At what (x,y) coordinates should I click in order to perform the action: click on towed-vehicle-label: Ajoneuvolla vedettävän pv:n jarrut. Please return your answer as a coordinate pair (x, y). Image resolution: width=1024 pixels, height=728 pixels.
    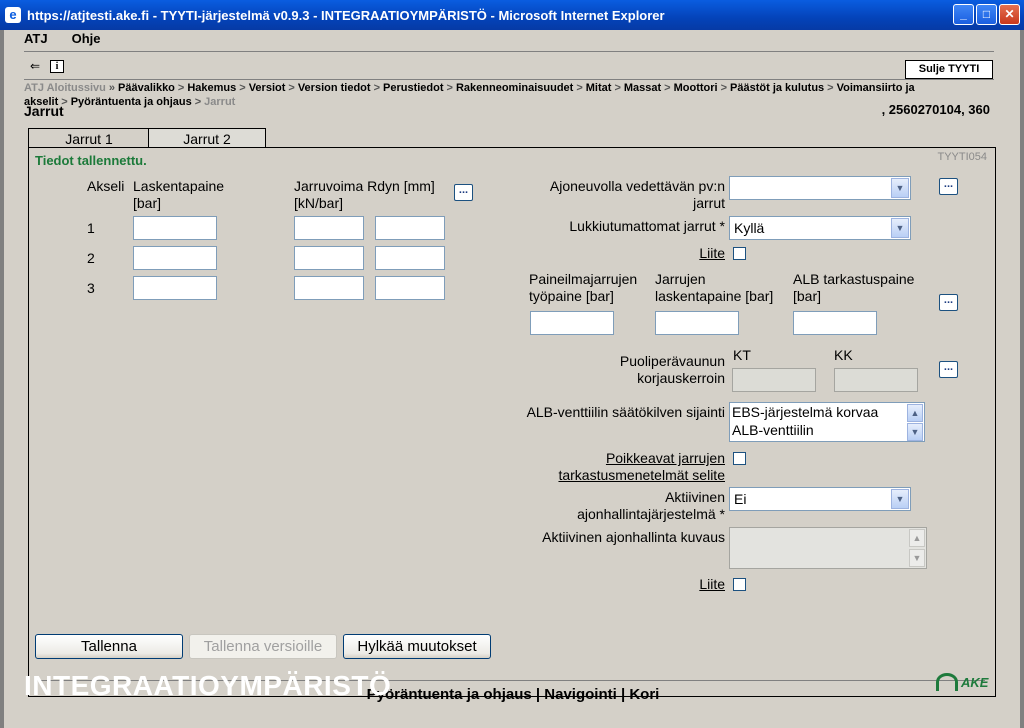
    Looking at the image, I should click on (637, 194).